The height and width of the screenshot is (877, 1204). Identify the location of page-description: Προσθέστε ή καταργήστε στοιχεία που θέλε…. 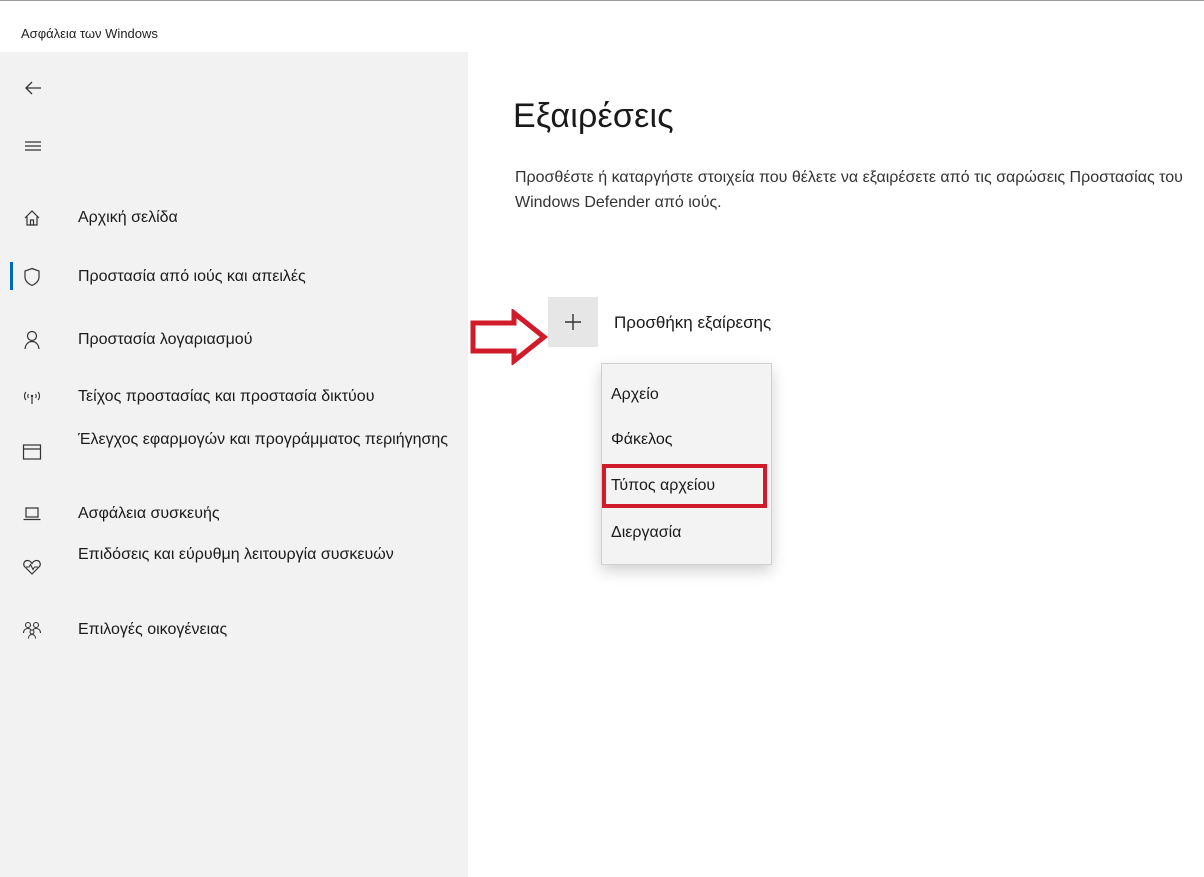
(849, 190).